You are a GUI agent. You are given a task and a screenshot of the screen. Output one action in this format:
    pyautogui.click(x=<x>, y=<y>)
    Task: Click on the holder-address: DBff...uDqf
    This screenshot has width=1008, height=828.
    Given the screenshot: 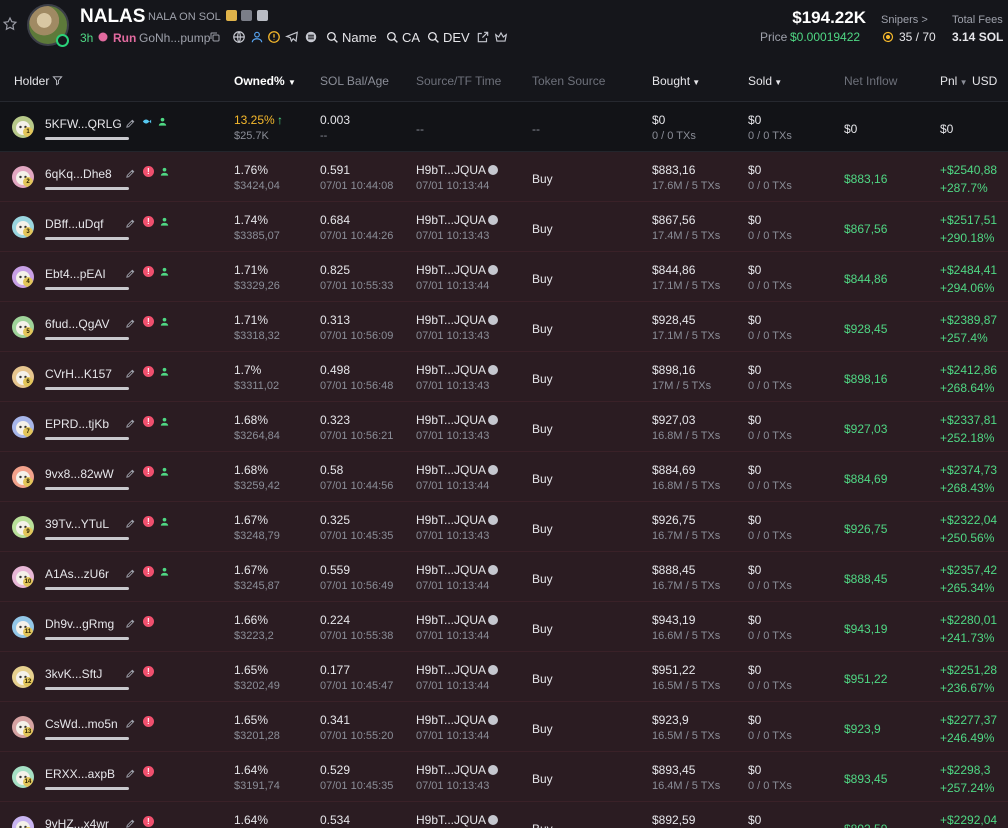 What is the action you would take?
    pyautogui.click(x=74, y=224)
    